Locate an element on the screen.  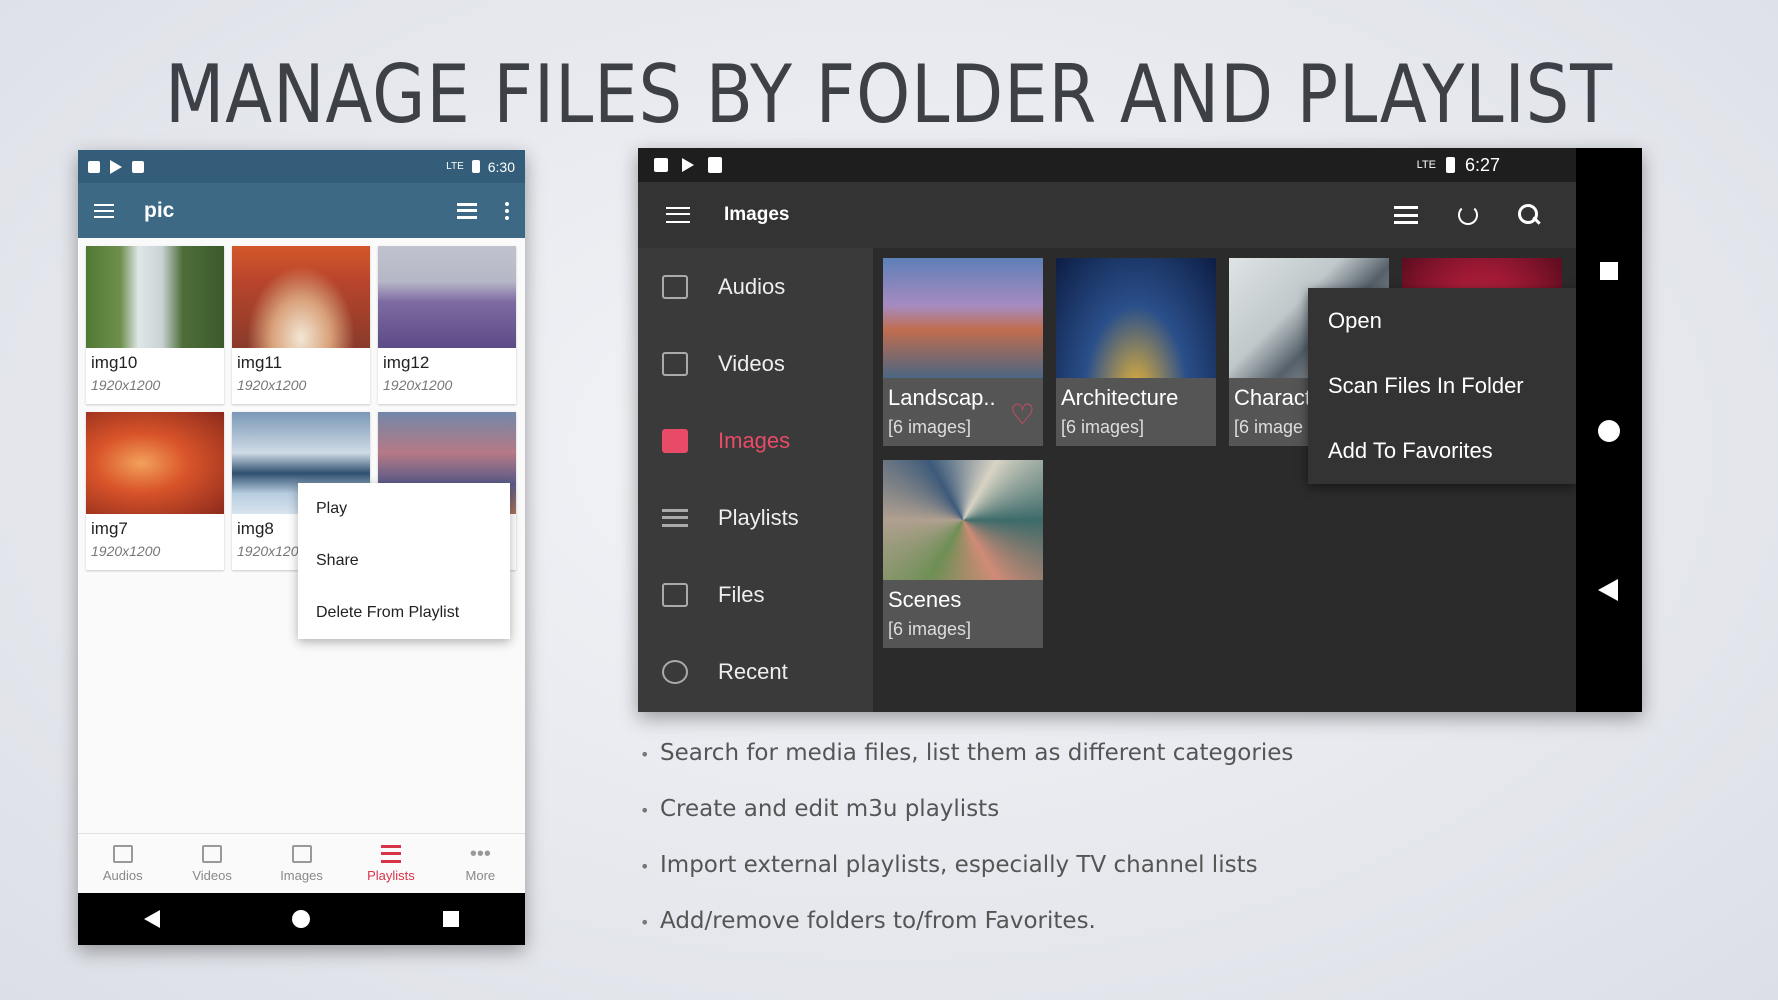
drawer-item-audios: Audios is located at coordinates (755, 286).